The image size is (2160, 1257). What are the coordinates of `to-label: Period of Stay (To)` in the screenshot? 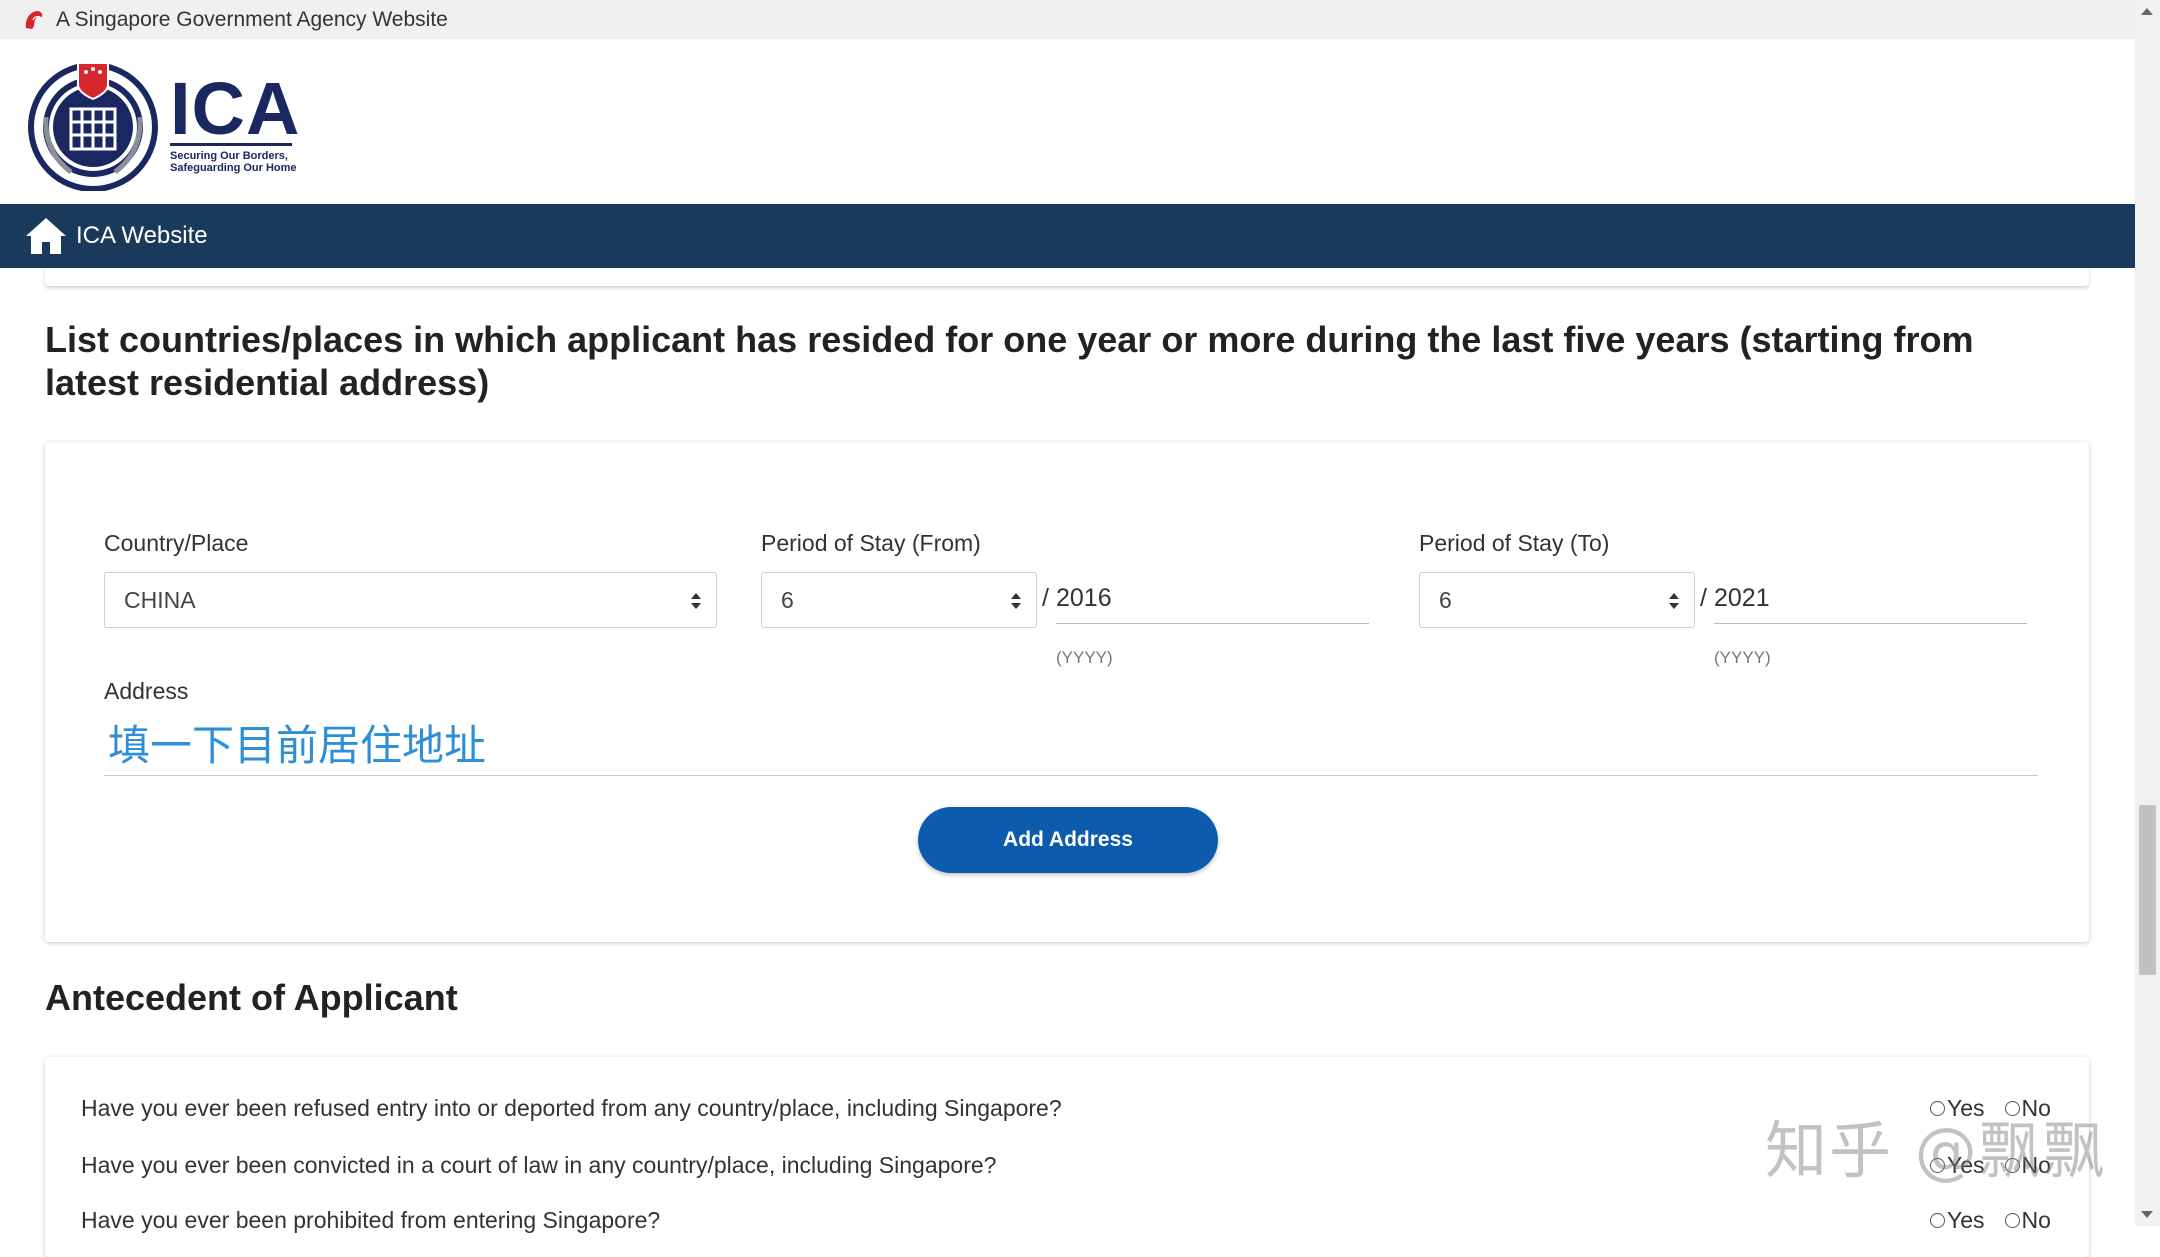 It's located at (1514, 543).